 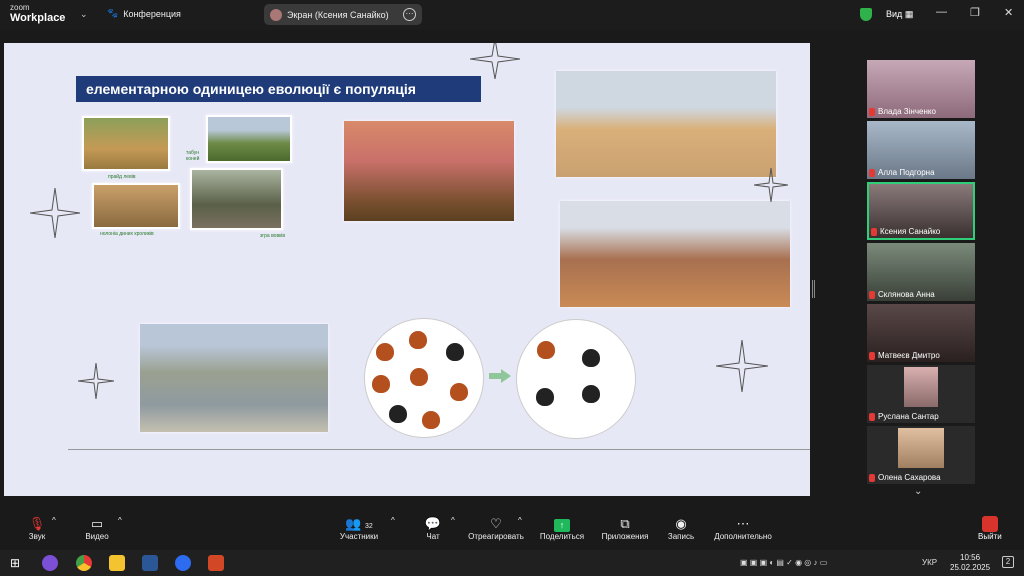 I want to click on share-screen-pill: Экран (Ксения Санайко) ···, so click(x=343, y=14).